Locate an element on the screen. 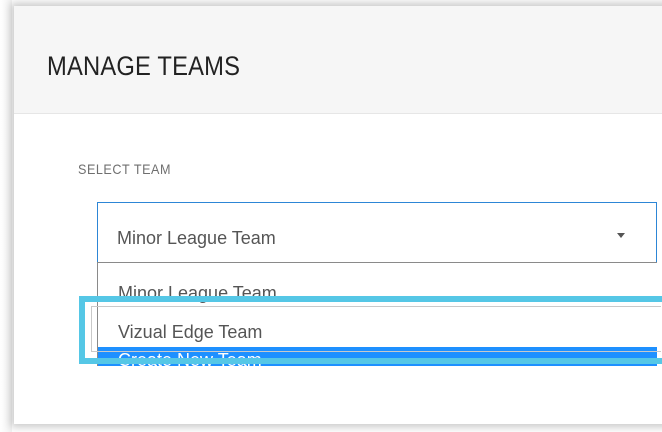 The image size is (662, 432). option-create-new-team: Create New Team is located at coordinates (377, 356).